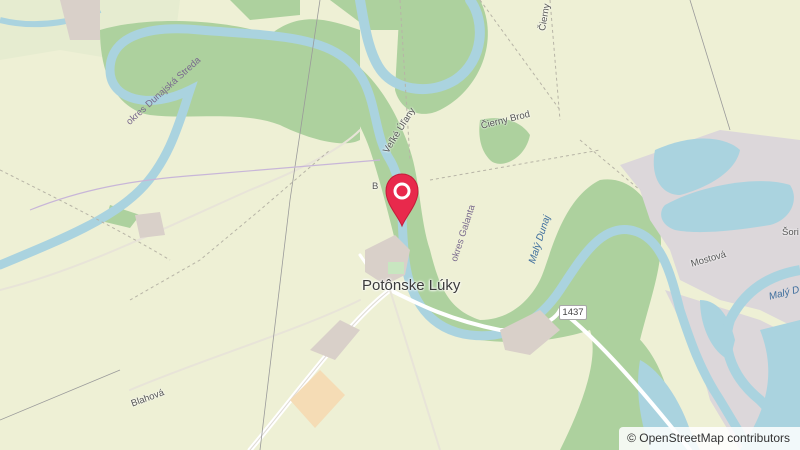 Image resolution: width=800 pixels, height=450 pixels. What do you see at coordinates (411, 285) in the screenshot?
I see `place-label-potonske-luky: Potônske Lúky` at bounding box center [411, 285].